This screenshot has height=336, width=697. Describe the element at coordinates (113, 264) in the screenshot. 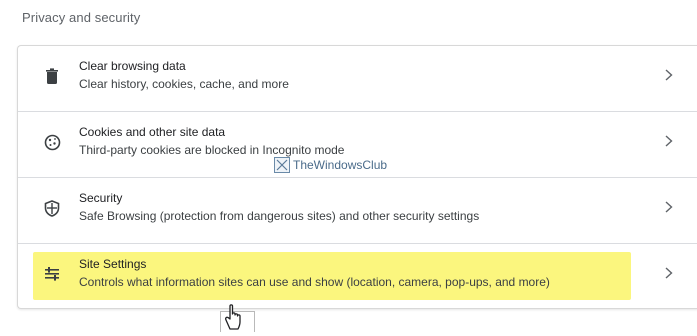

I see `row-title: Site Settings` at that location.